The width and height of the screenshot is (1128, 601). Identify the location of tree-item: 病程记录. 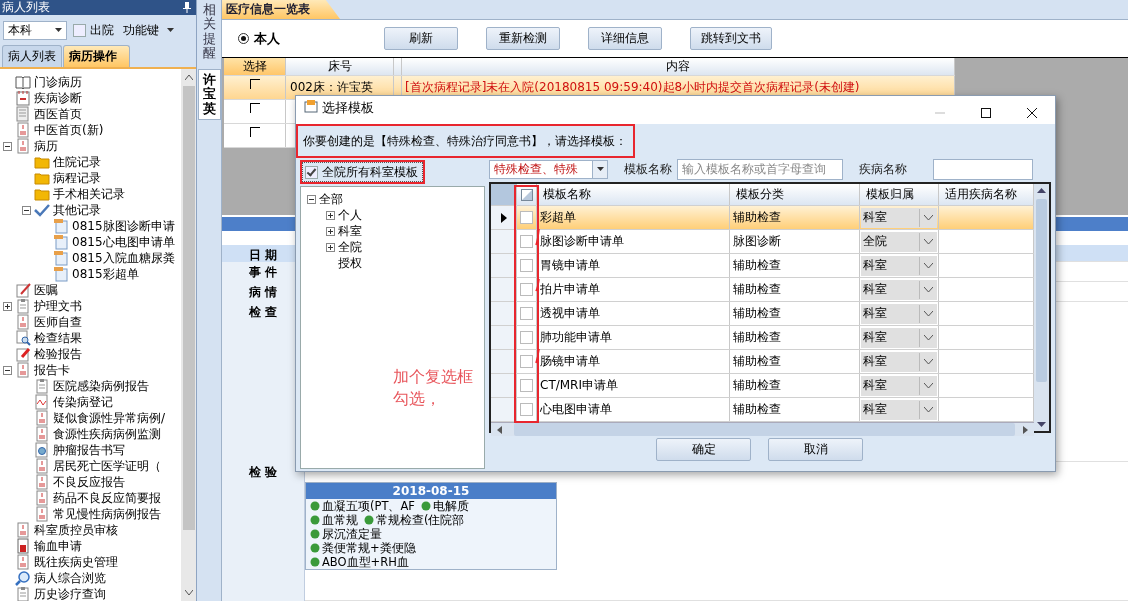
(77, 178).